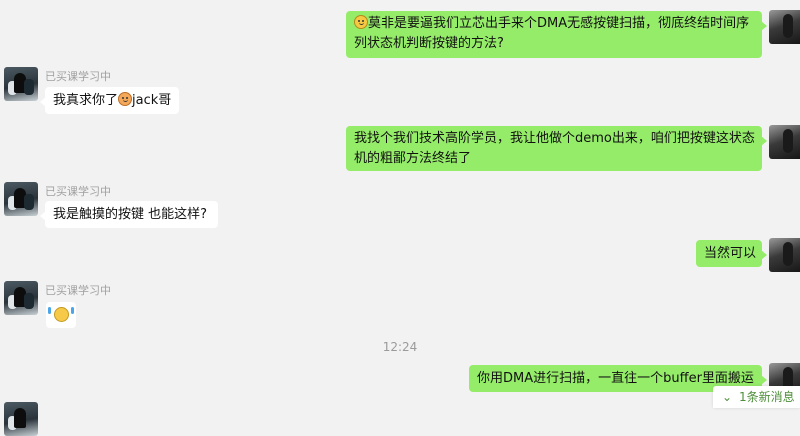 This screenshot has width=800, height=436. Describe the element at coordinates (429, 43) in the screenshot. I see `message-text-line: 列状态机判断按键的方法?` at that location.